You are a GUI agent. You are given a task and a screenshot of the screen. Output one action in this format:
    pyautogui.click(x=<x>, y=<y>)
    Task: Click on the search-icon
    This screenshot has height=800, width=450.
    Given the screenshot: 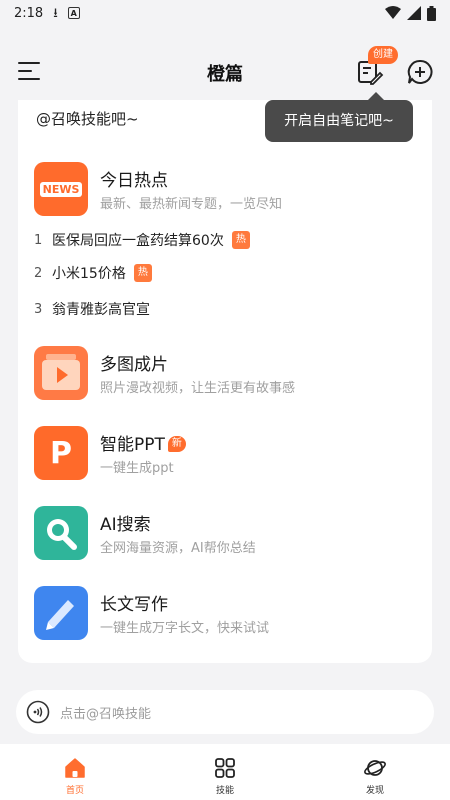 What is the action you would take?
    pyautogui.click(x=61, y=533)
    